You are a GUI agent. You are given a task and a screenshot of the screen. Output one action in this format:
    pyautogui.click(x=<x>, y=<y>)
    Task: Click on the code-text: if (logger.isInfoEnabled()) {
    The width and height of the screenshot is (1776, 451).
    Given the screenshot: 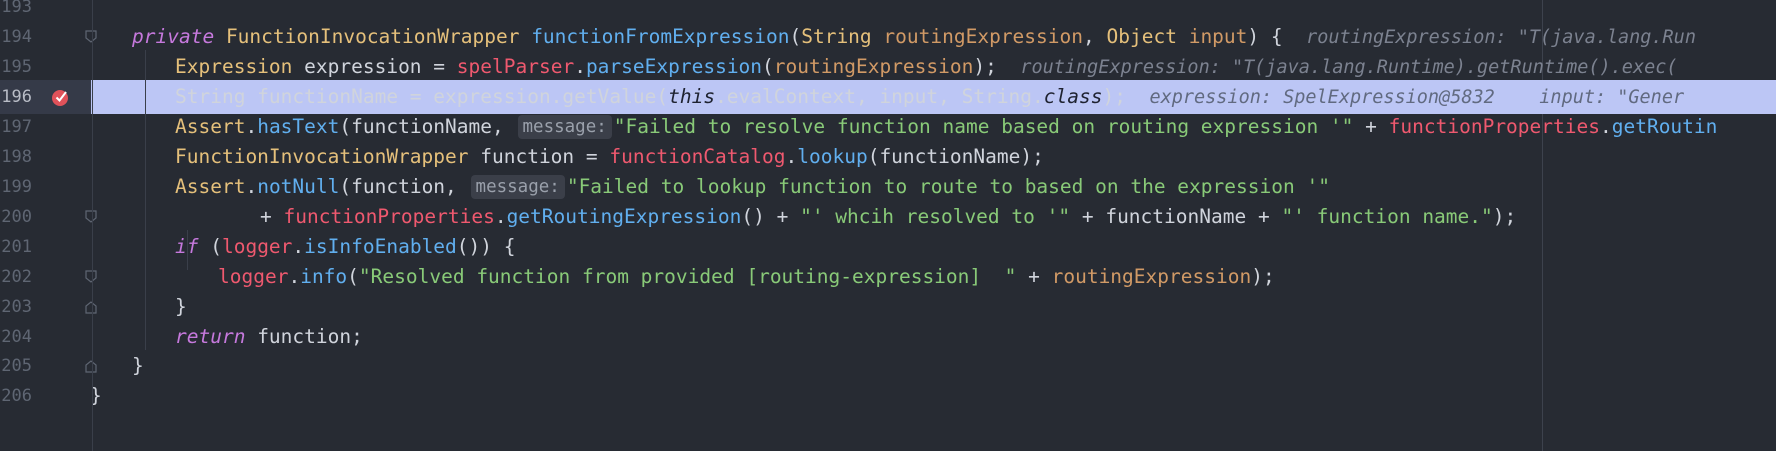 What is the action you would take?
    pyautogui.click(x=345, y=247)
    